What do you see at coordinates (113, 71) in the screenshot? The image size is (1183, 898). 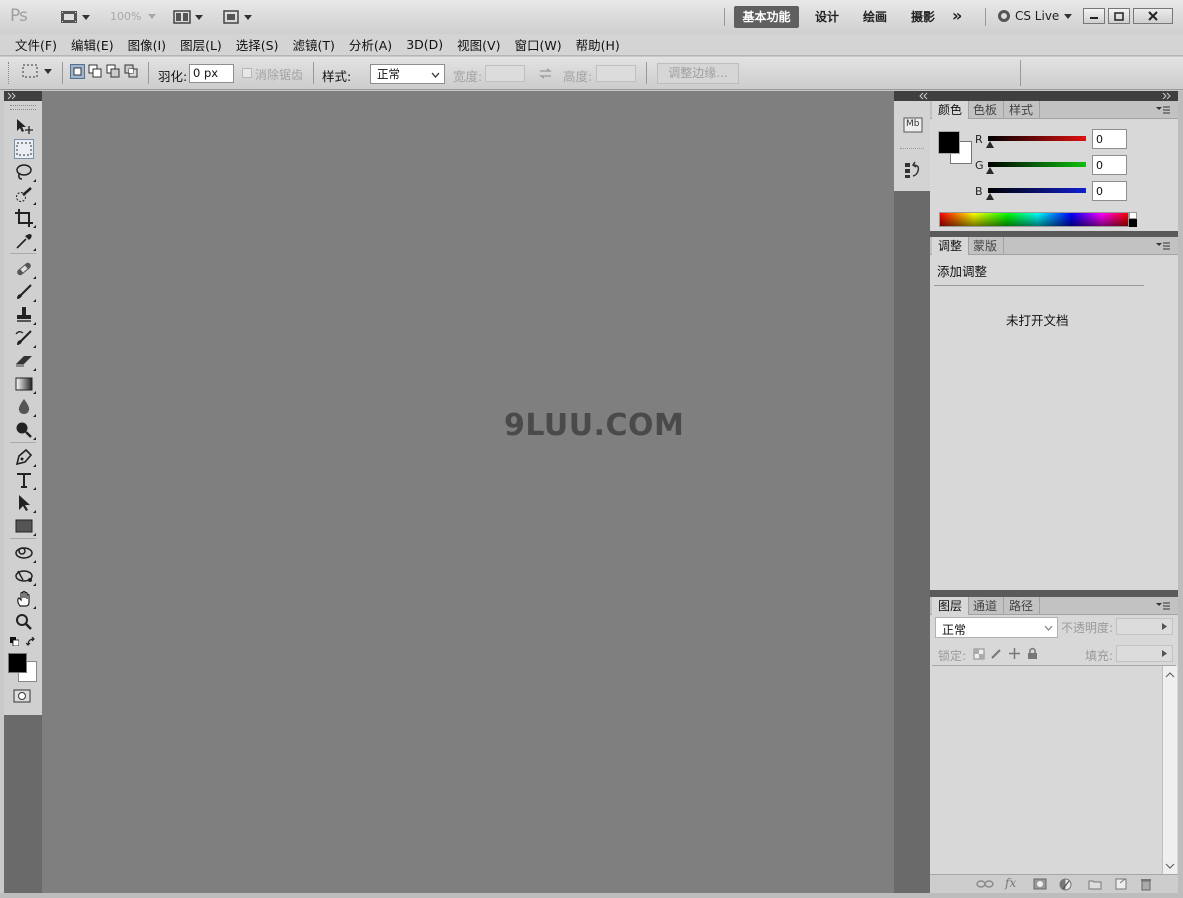 I see `subtract-from-selection-button` at bounding box center [113, 71].